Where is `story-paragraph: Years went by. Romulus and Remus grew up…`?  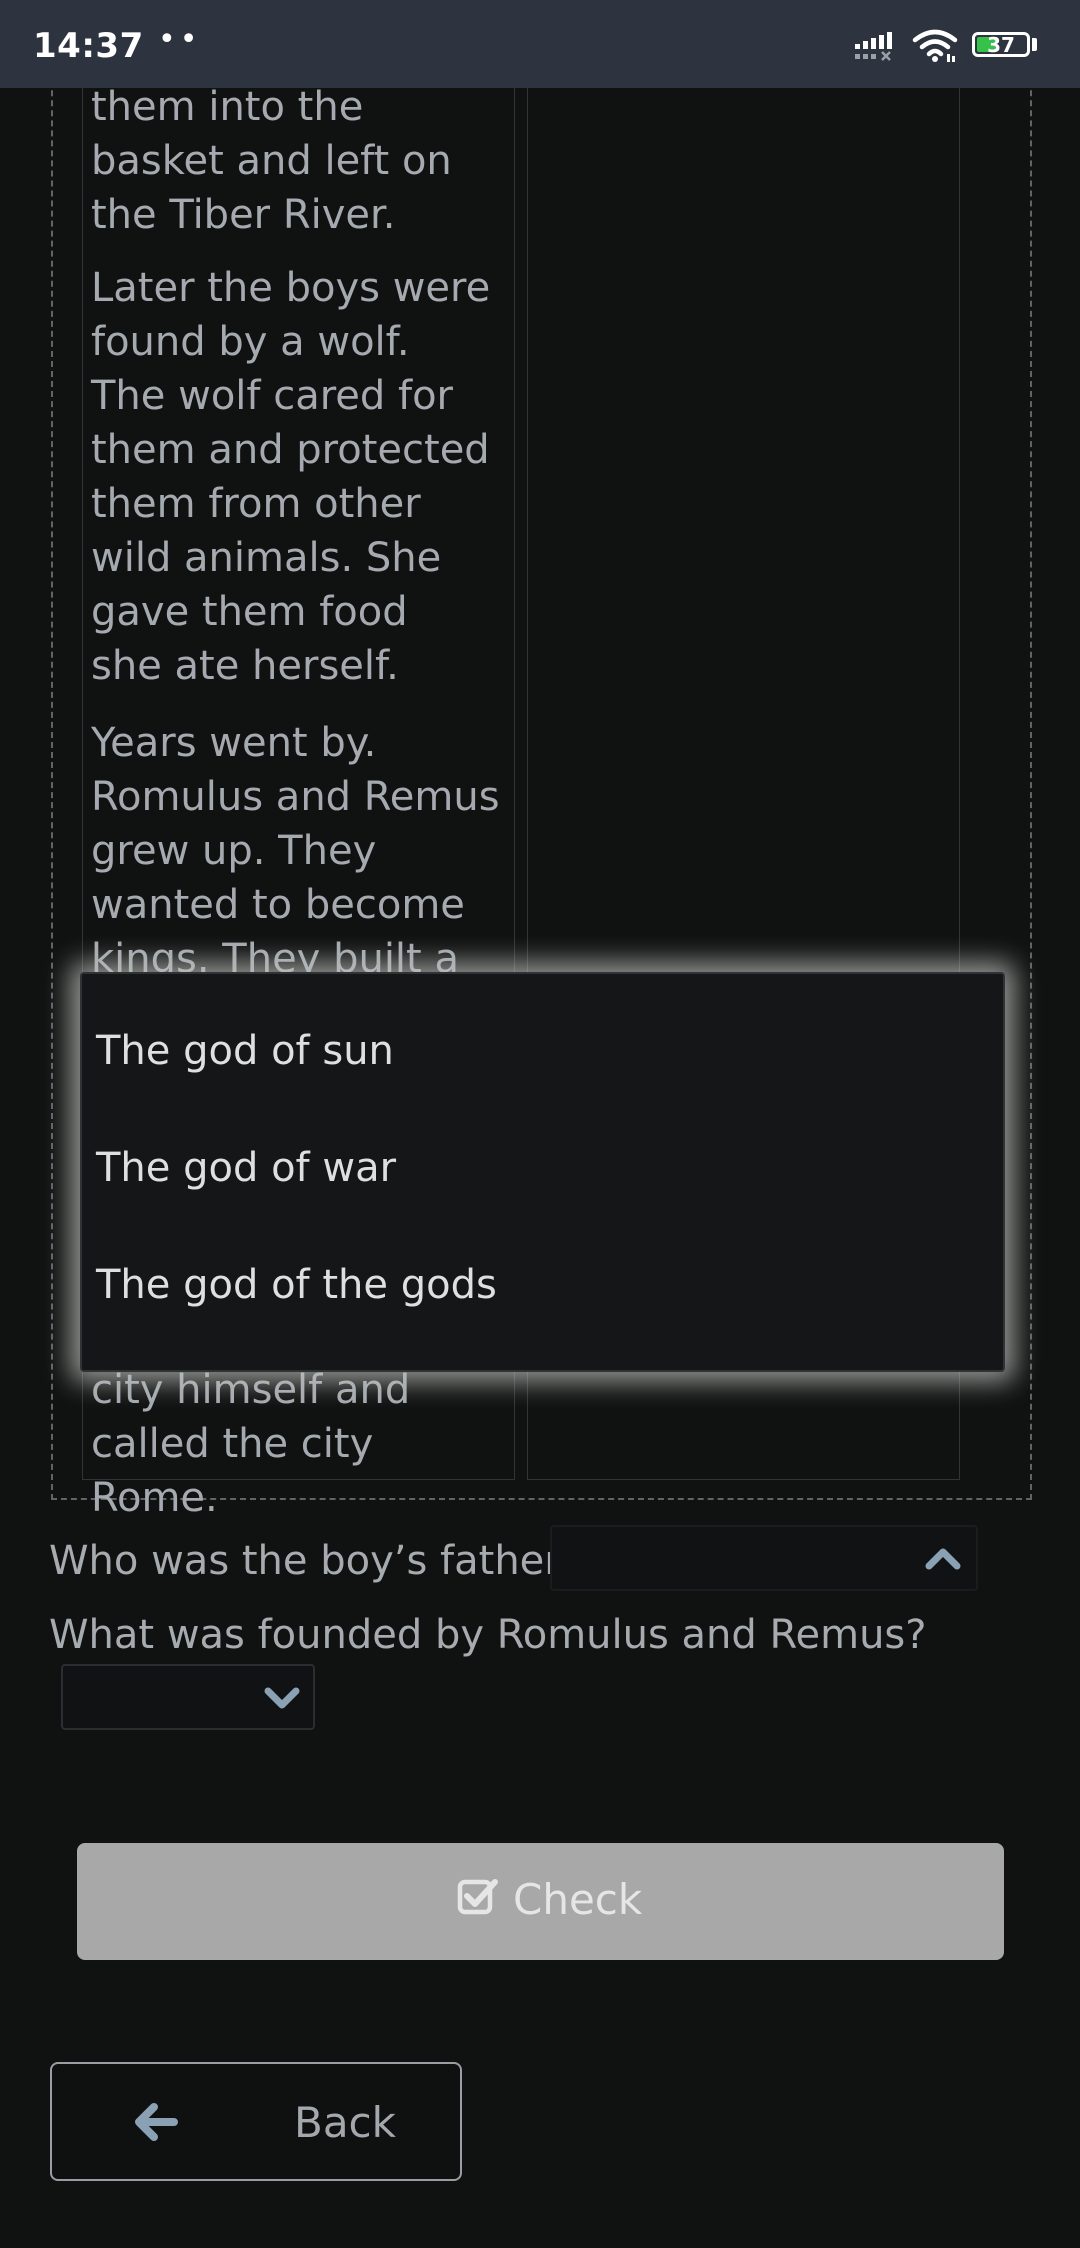
story-paragraph: Years went by. Romulus and Remus grew up… is located at coordinates (295, 847).